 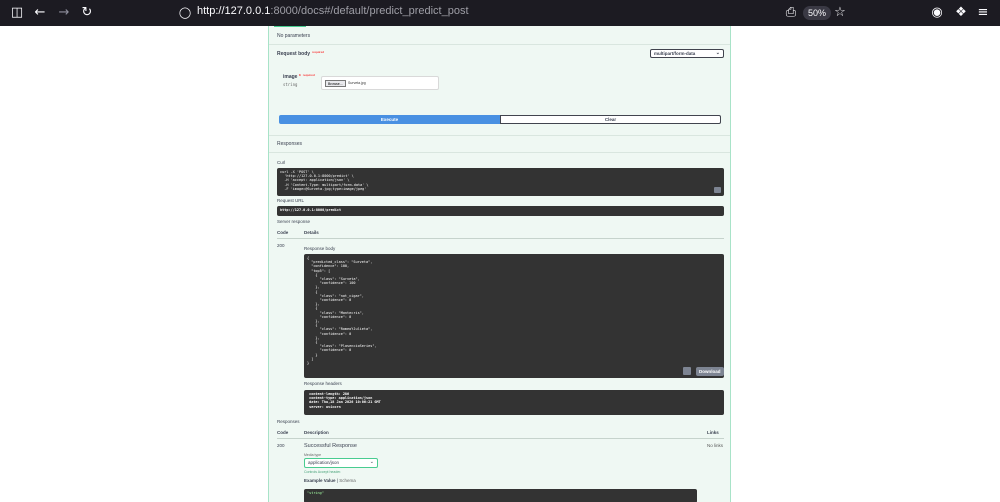 I want to click on response-code: 200, so click(x=281, y=245).